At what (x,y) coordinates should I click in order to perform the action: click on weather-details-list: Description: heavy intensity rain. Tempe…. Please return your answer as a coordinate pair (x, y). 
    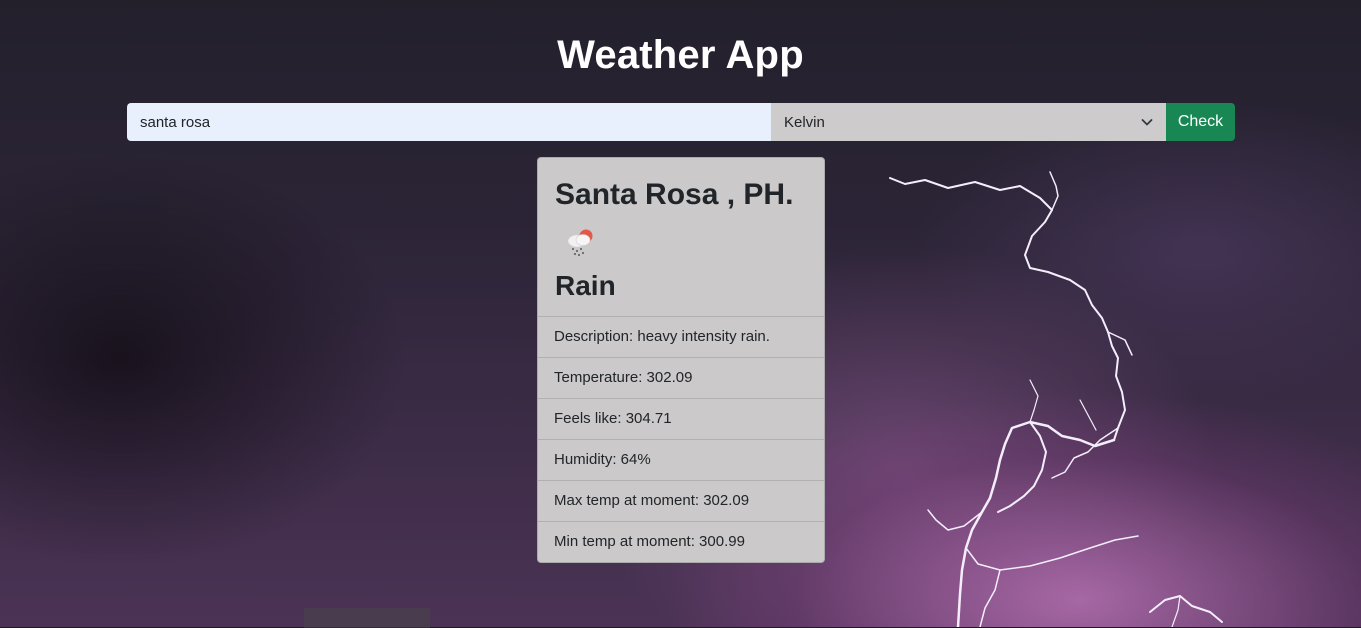
    Looking at the image, I should click on (681, 439).